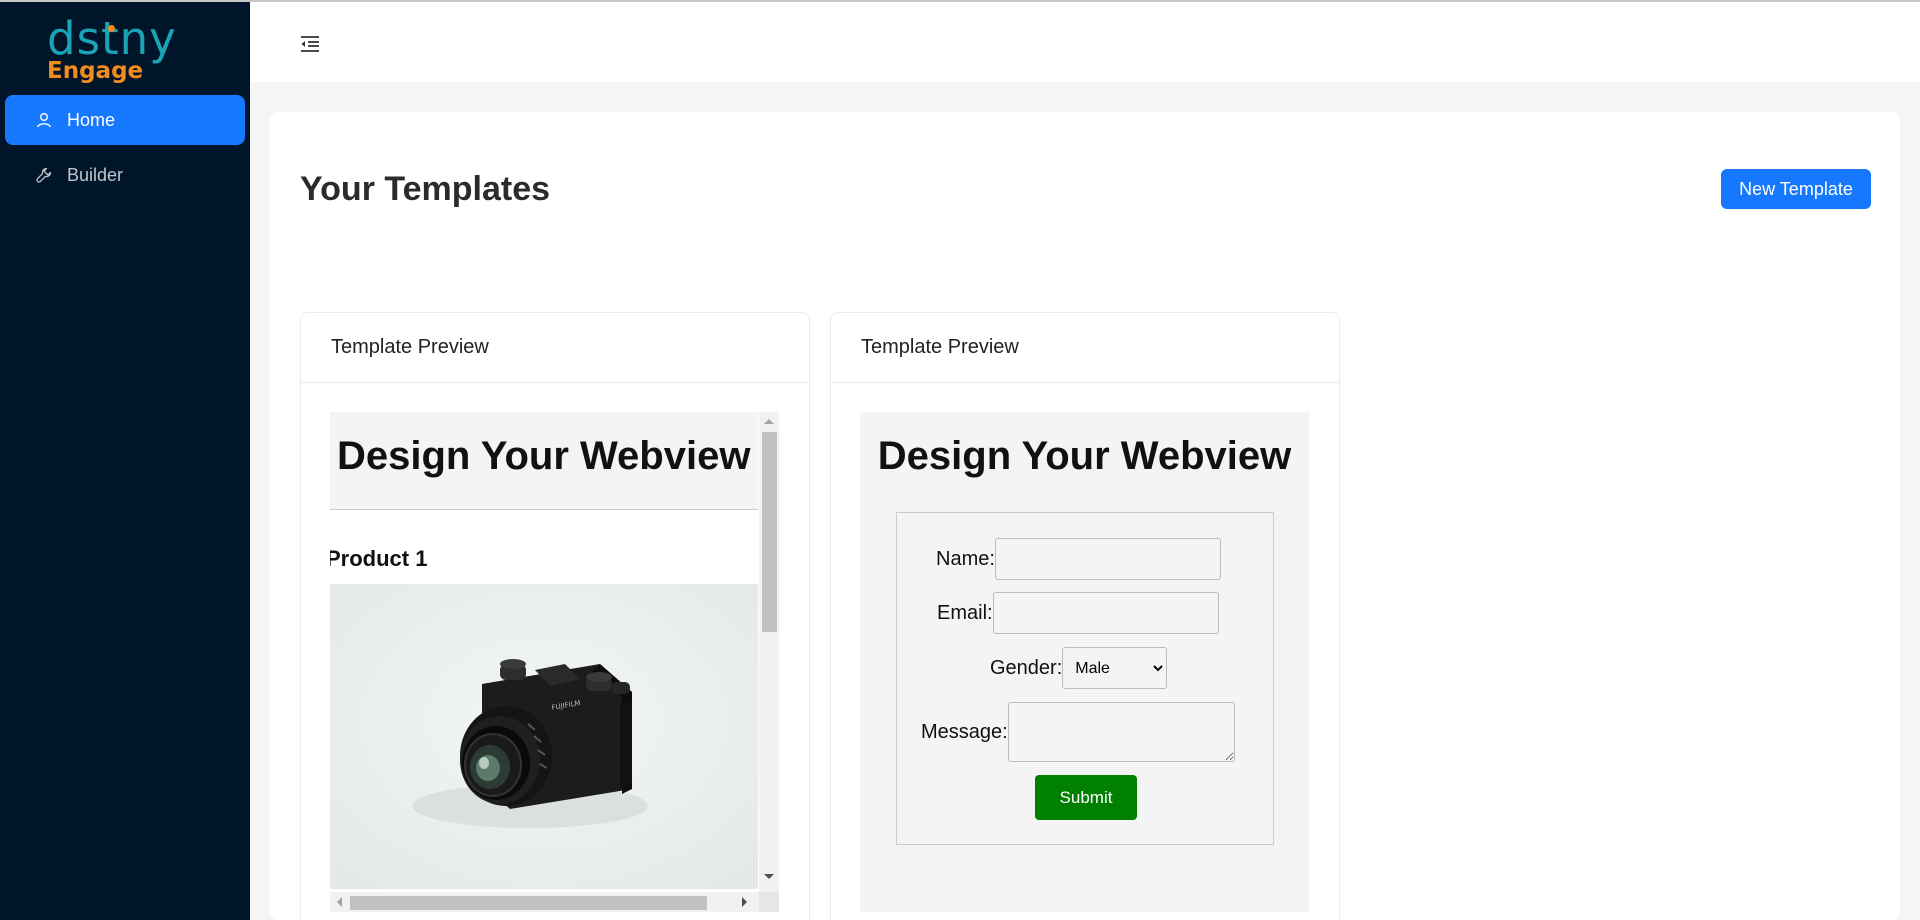 The width and height of the screenshot is (1920, 920). What do you see at coordinates (125, 120) in the screenshot?
I see `sidebar-item-home: Home` at bounding box center [125, 120].